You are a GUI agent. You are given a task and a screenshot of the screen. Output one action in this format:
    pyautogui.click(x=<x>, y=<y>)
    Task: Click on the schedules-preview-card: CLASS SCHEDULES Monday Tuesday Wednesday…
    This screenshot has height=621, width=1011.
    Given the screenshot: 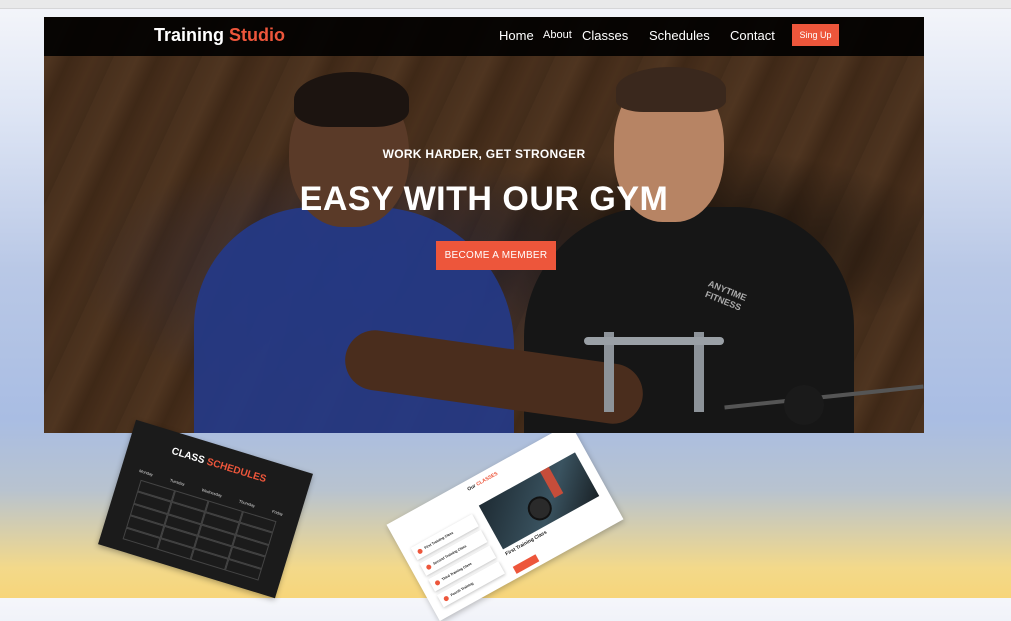 What is the action you would take?
    pyautogui.click(x=205, y=509)
    